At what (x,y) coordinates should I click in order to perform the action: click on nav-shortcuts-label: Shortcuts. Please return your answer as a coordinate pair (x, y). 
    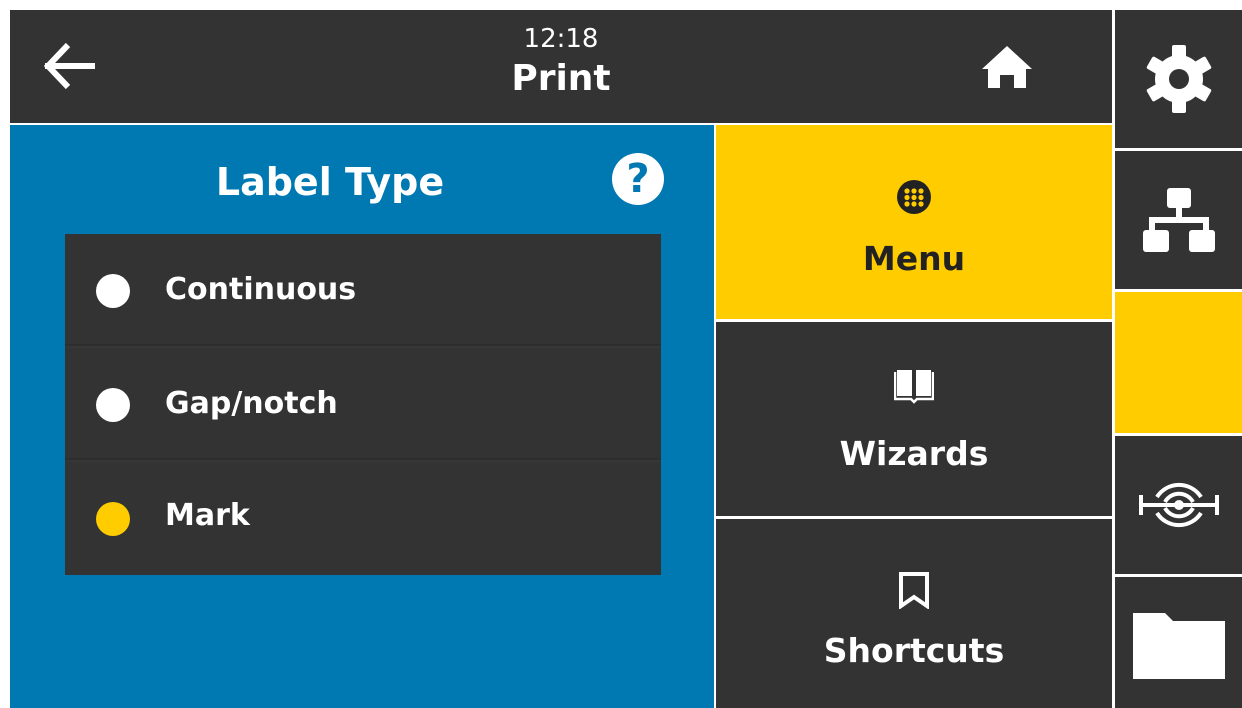
    Looking at the image, I should click on (914, 650).